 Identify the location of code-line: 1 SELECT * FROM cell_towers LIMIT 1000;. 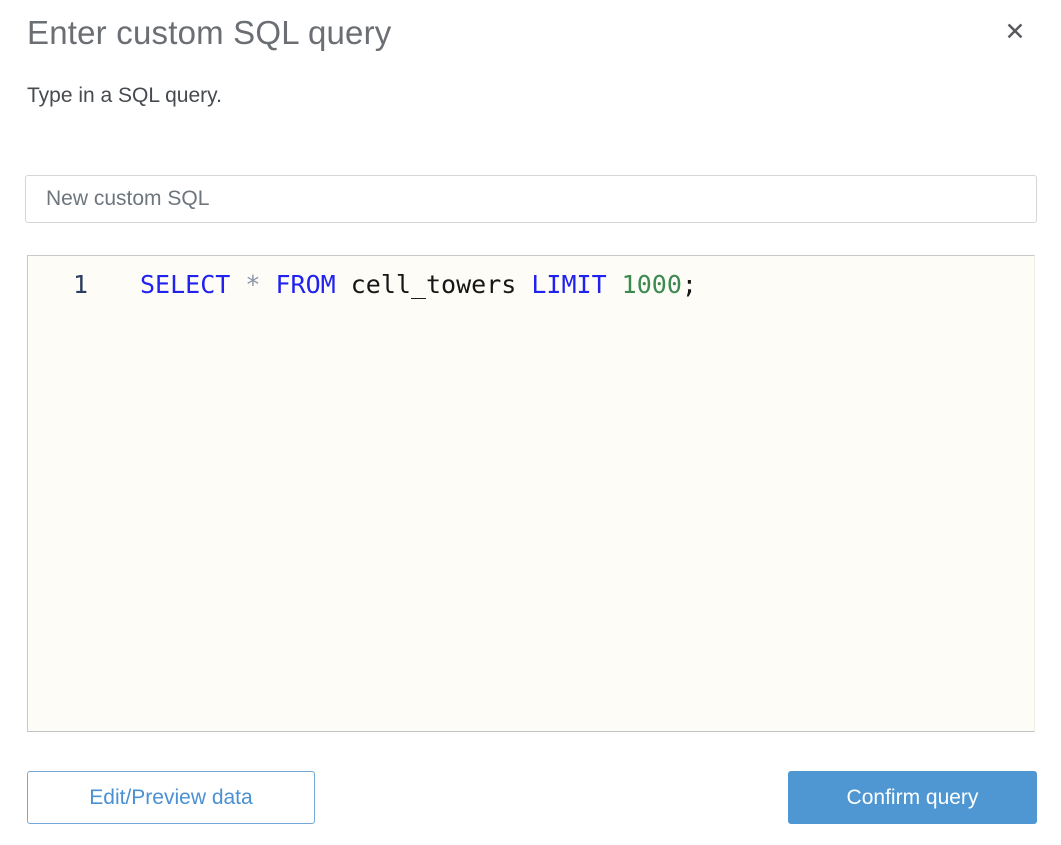
(531, 285).